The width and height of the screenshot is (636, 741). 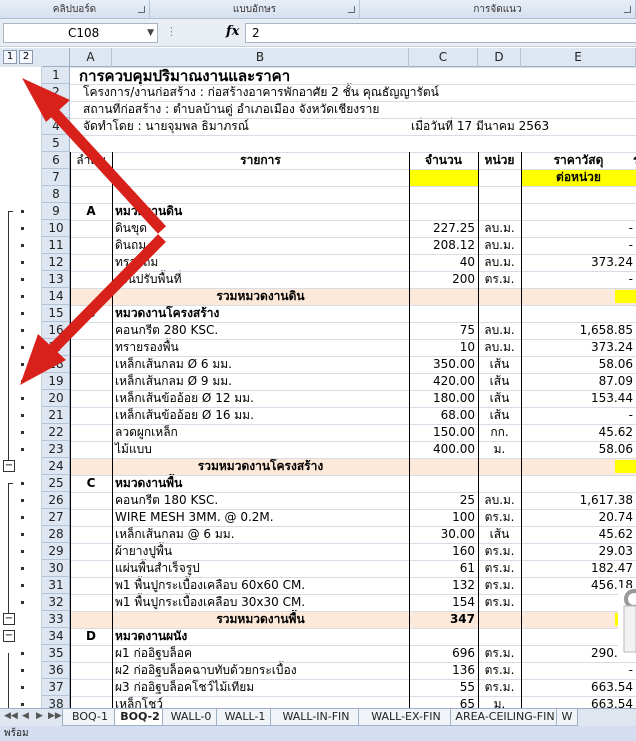 I want to click on column-header-a: A, so click(x=91, y=57).